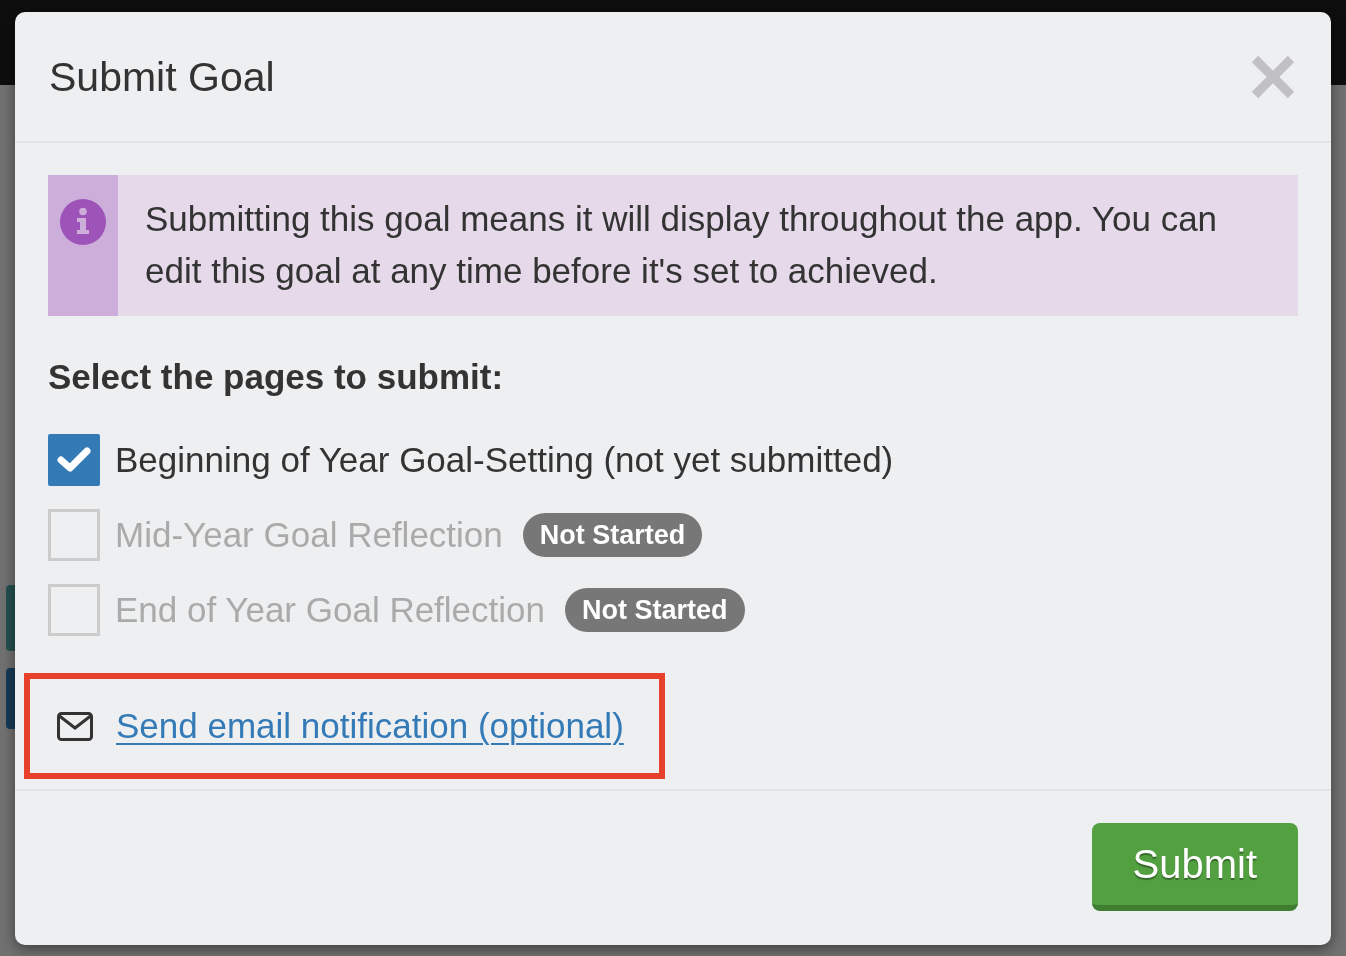 The image size is (1346, 956). I want to click on submit-button: Submit, so click(1194, 867).